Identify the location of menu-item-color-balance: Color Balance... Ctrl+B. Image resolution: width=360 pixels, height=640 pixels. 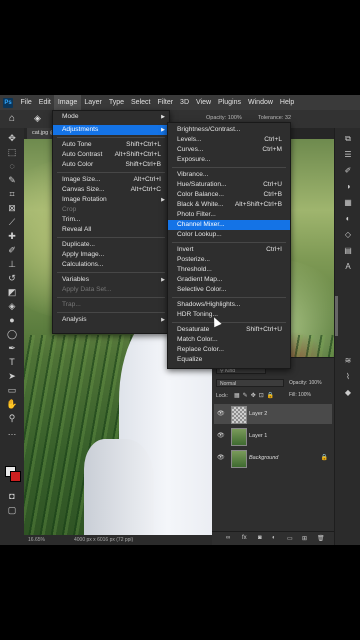
(229, 195).